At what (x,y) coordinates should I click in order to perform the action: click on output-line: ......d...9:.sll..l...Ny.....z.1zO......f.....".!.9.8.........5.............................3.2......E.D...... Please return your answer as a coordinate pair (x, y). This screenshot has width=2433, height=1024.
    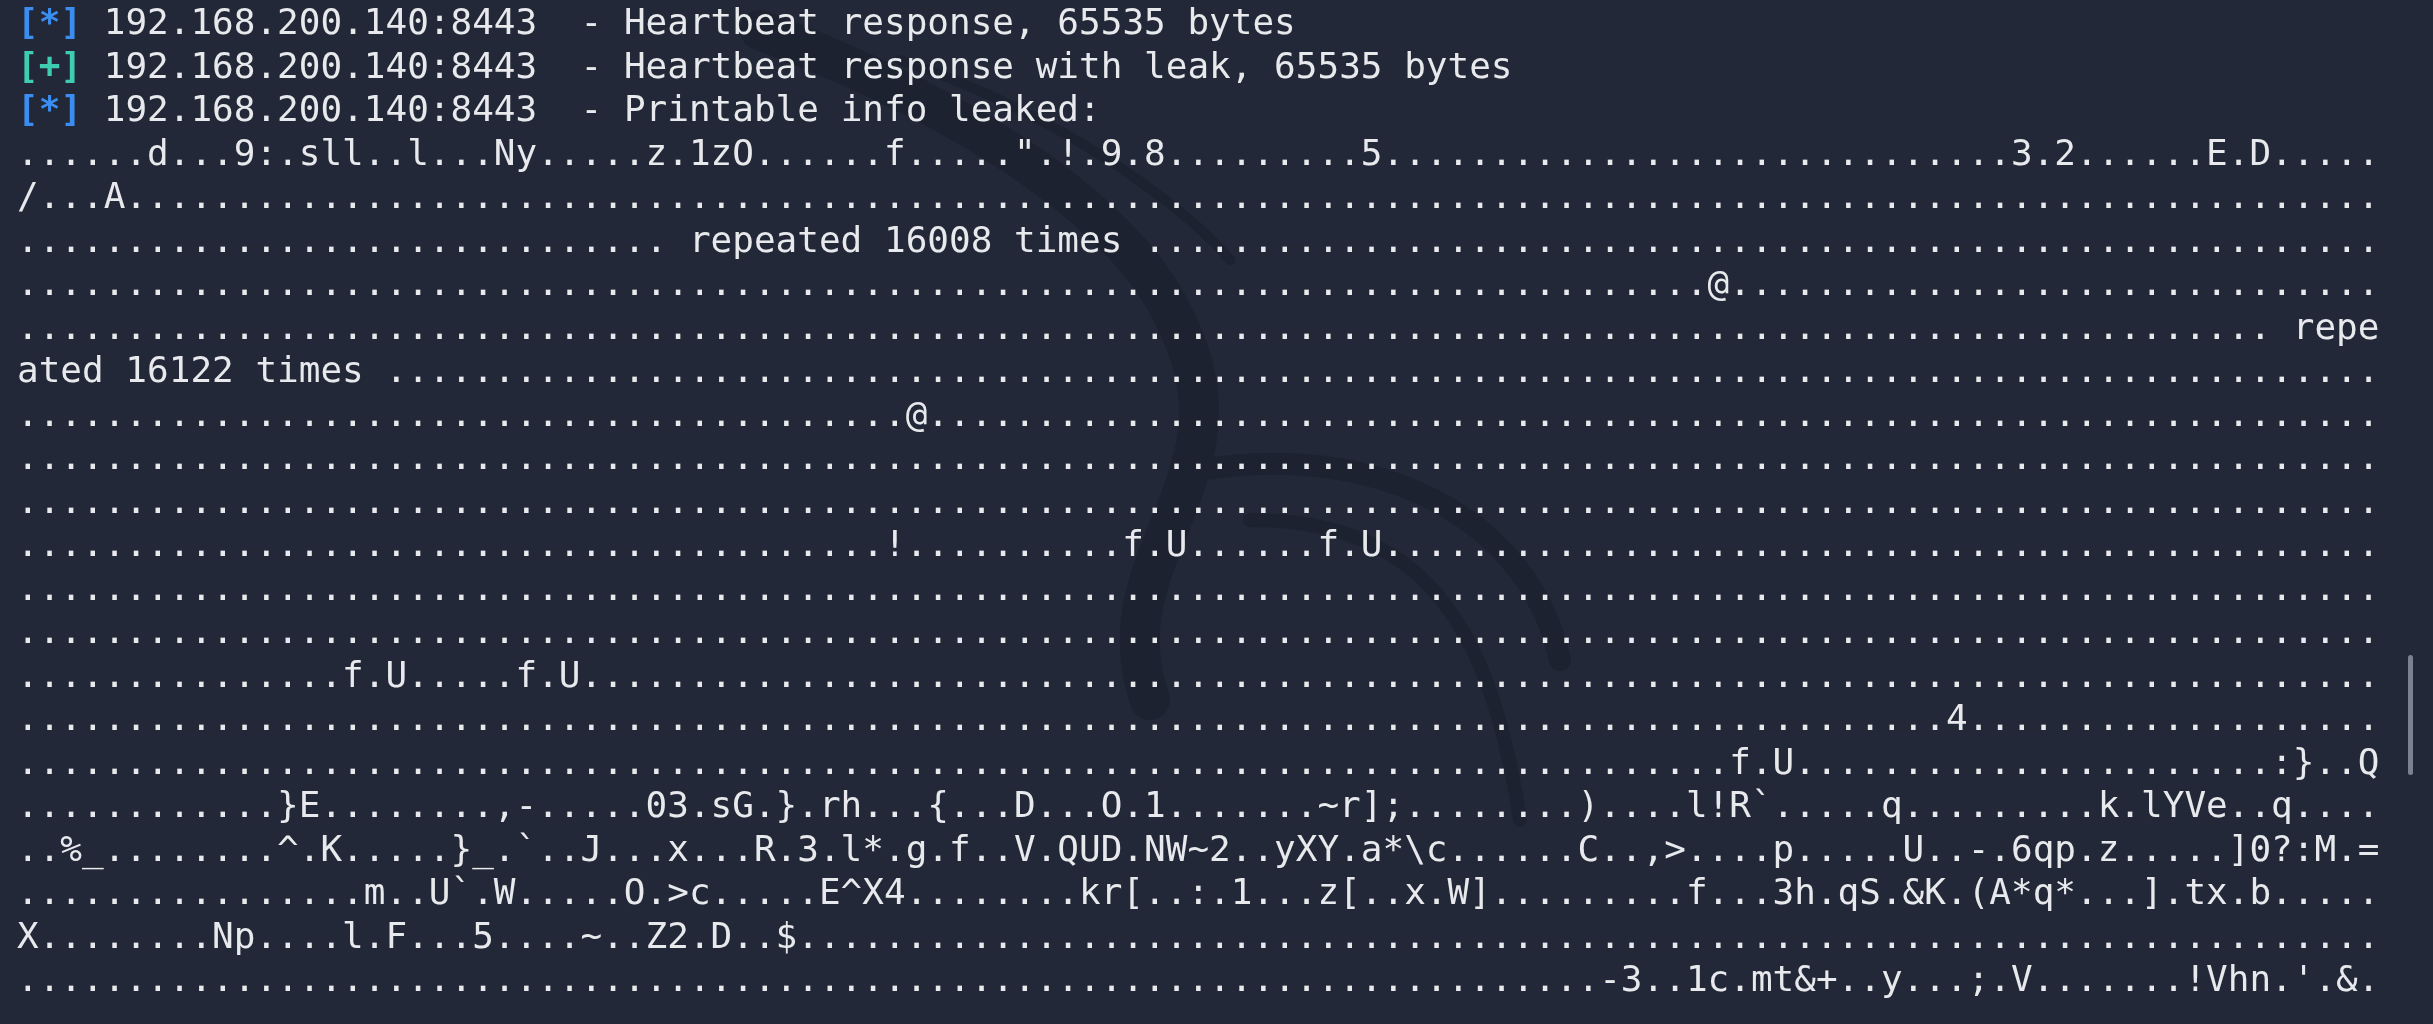
    Looking at the image, I should click on (1198, 152).